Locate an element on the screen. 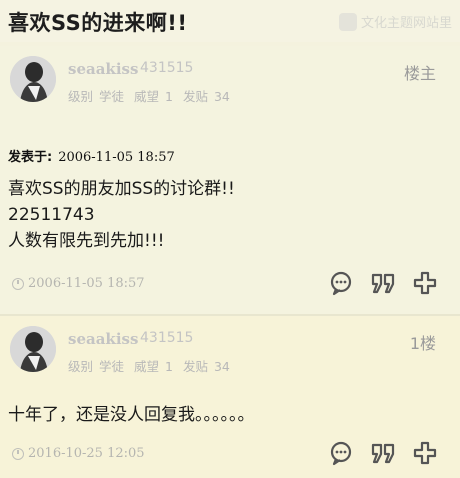  watermark-text: 文化主题网站里 is located at coordinates (406, 23).